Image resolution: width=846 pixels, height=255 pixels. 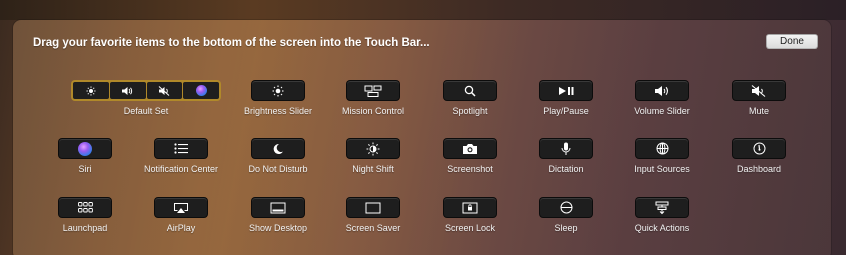 I want to click on item-label: Screen Saver, so click(x=373, y=228).